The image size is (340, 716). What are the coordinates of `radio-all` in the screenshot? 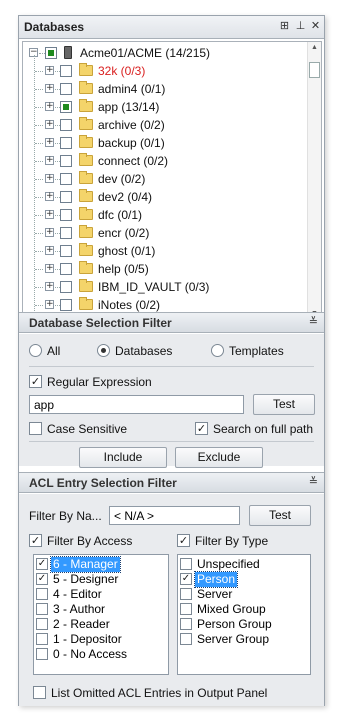 It's located at (35, 350).